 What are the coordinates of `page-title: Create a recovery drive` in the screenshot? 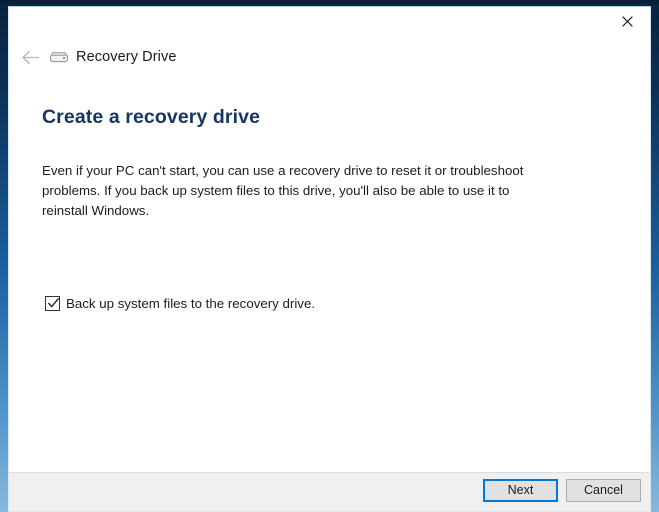 It's located at (151, 117).